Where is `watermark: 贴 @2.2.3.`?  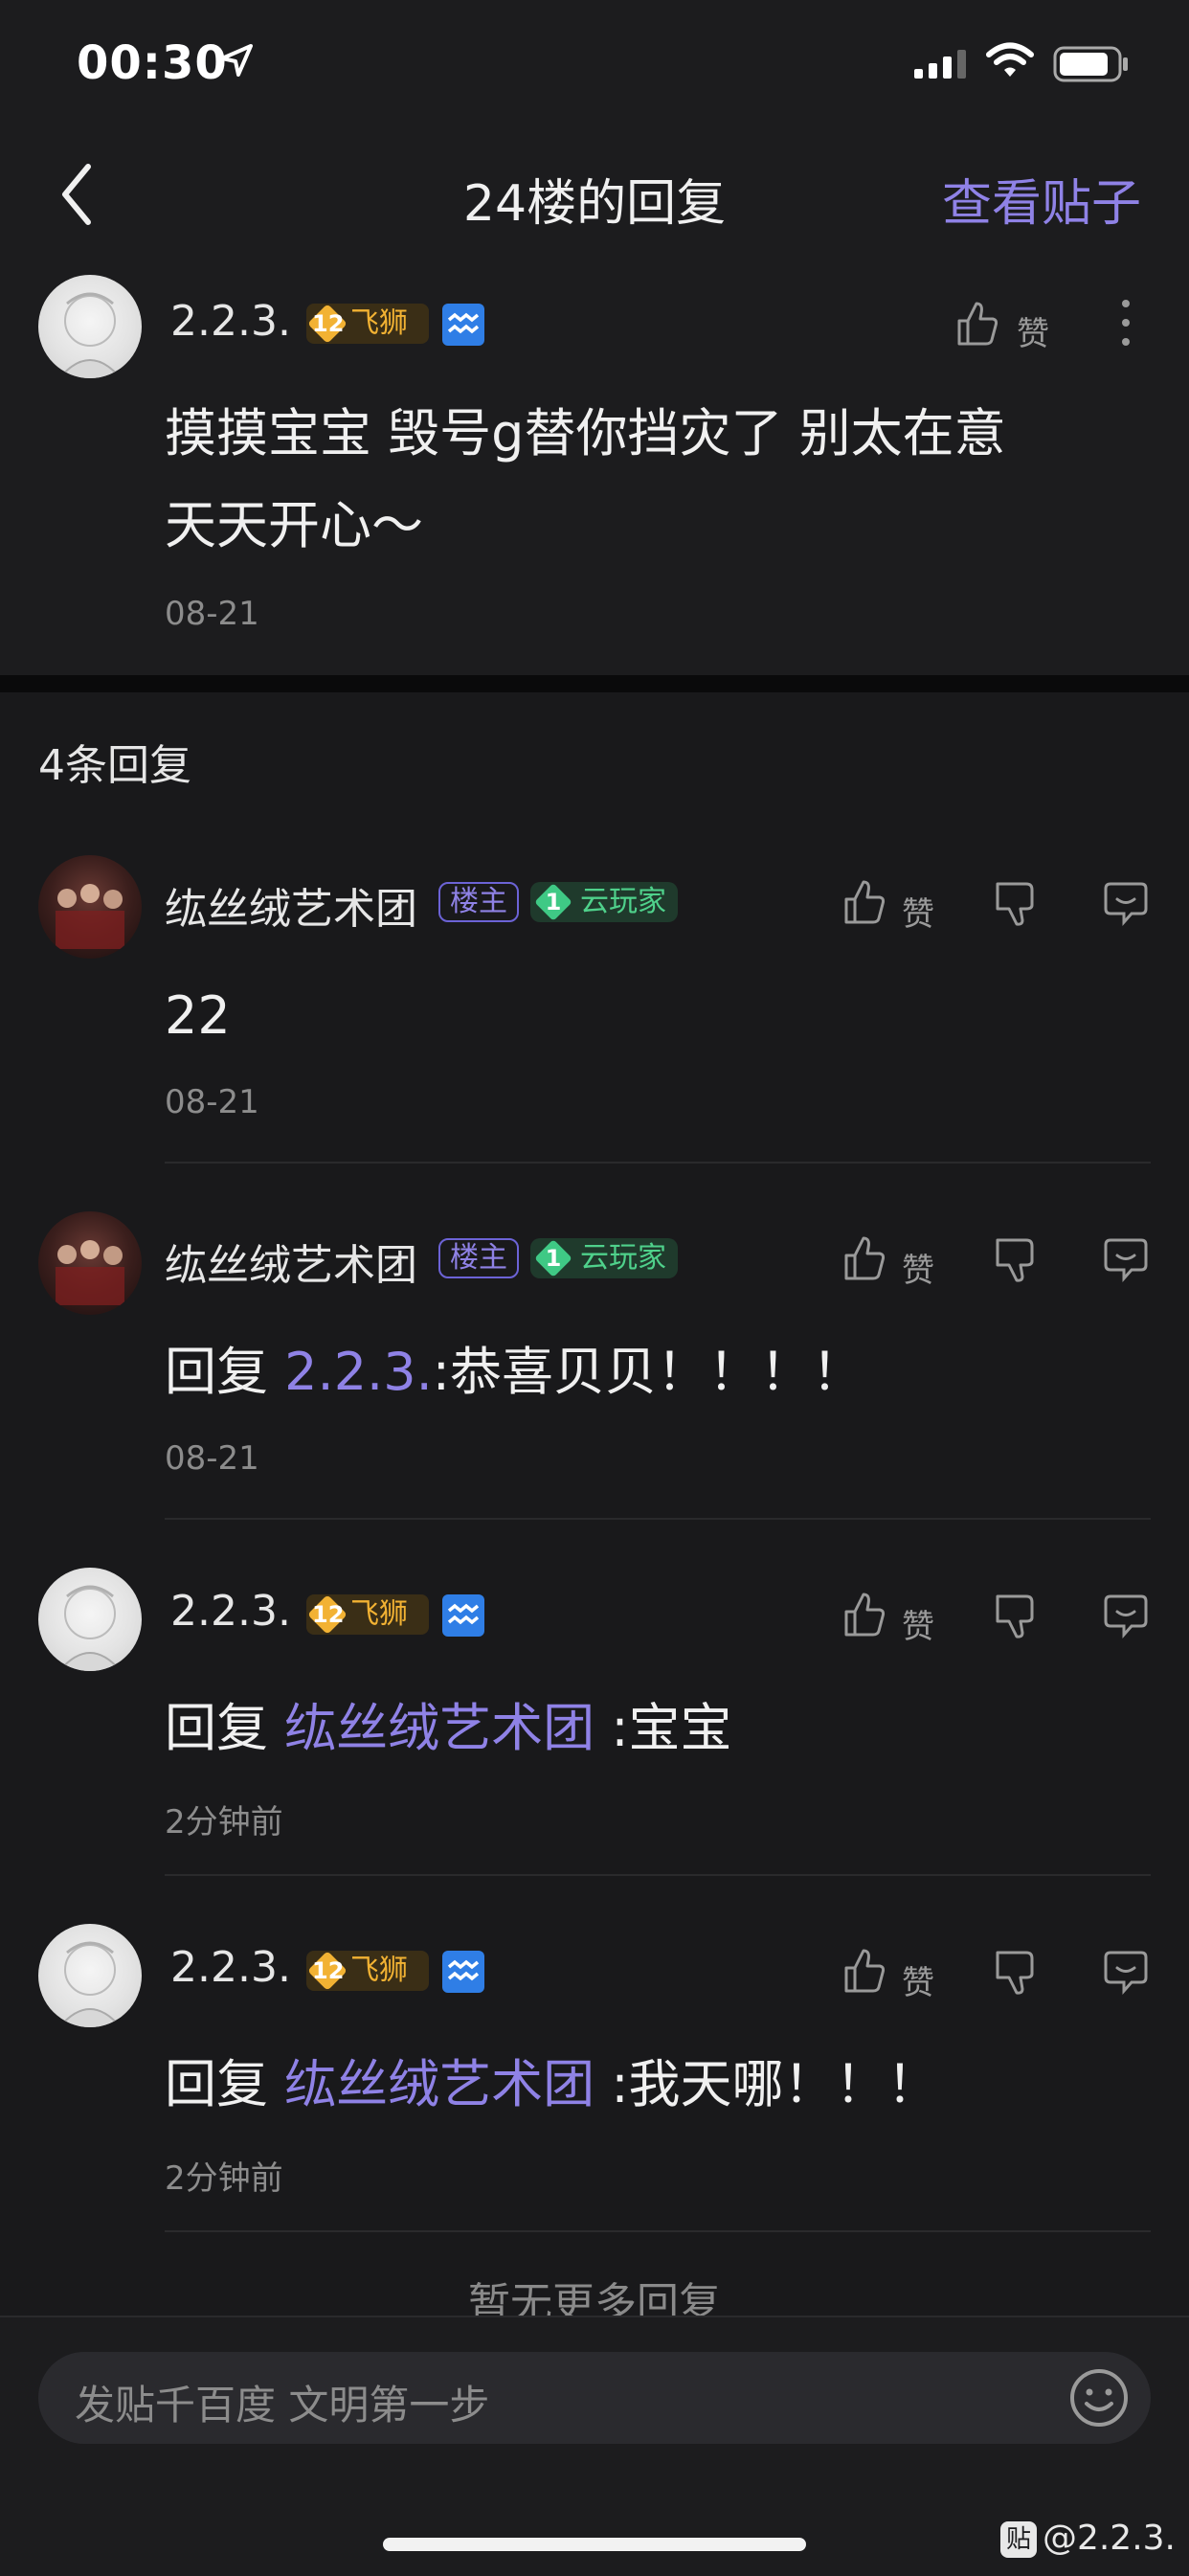 watermark: 贴 @2.2.3. is located at coordinates (1087, 2538).